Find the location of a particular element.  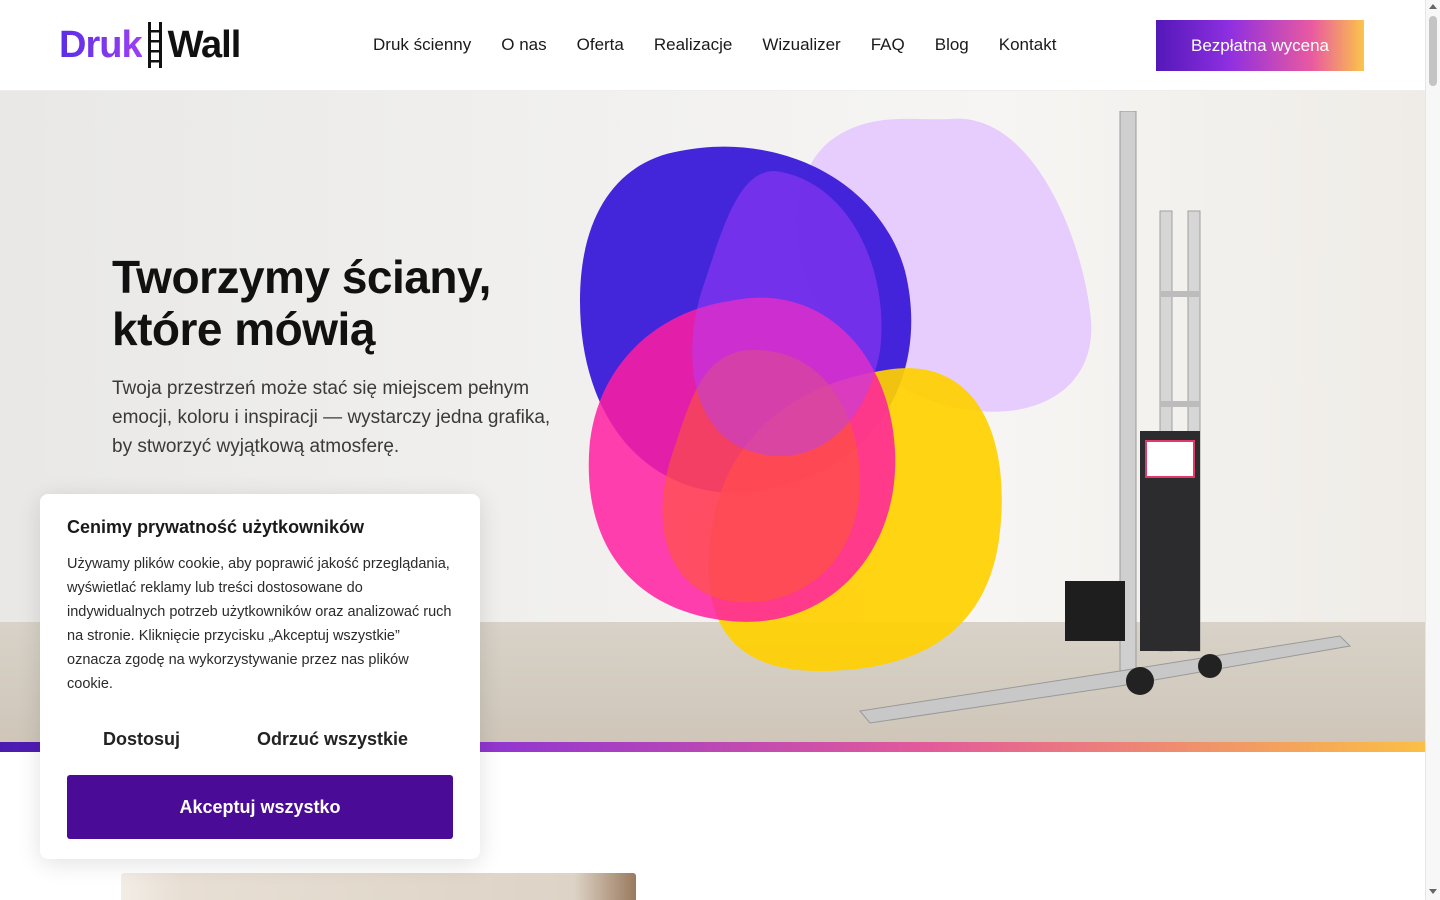

customize-button: Dostosuj is located at coordinates (141, 739).